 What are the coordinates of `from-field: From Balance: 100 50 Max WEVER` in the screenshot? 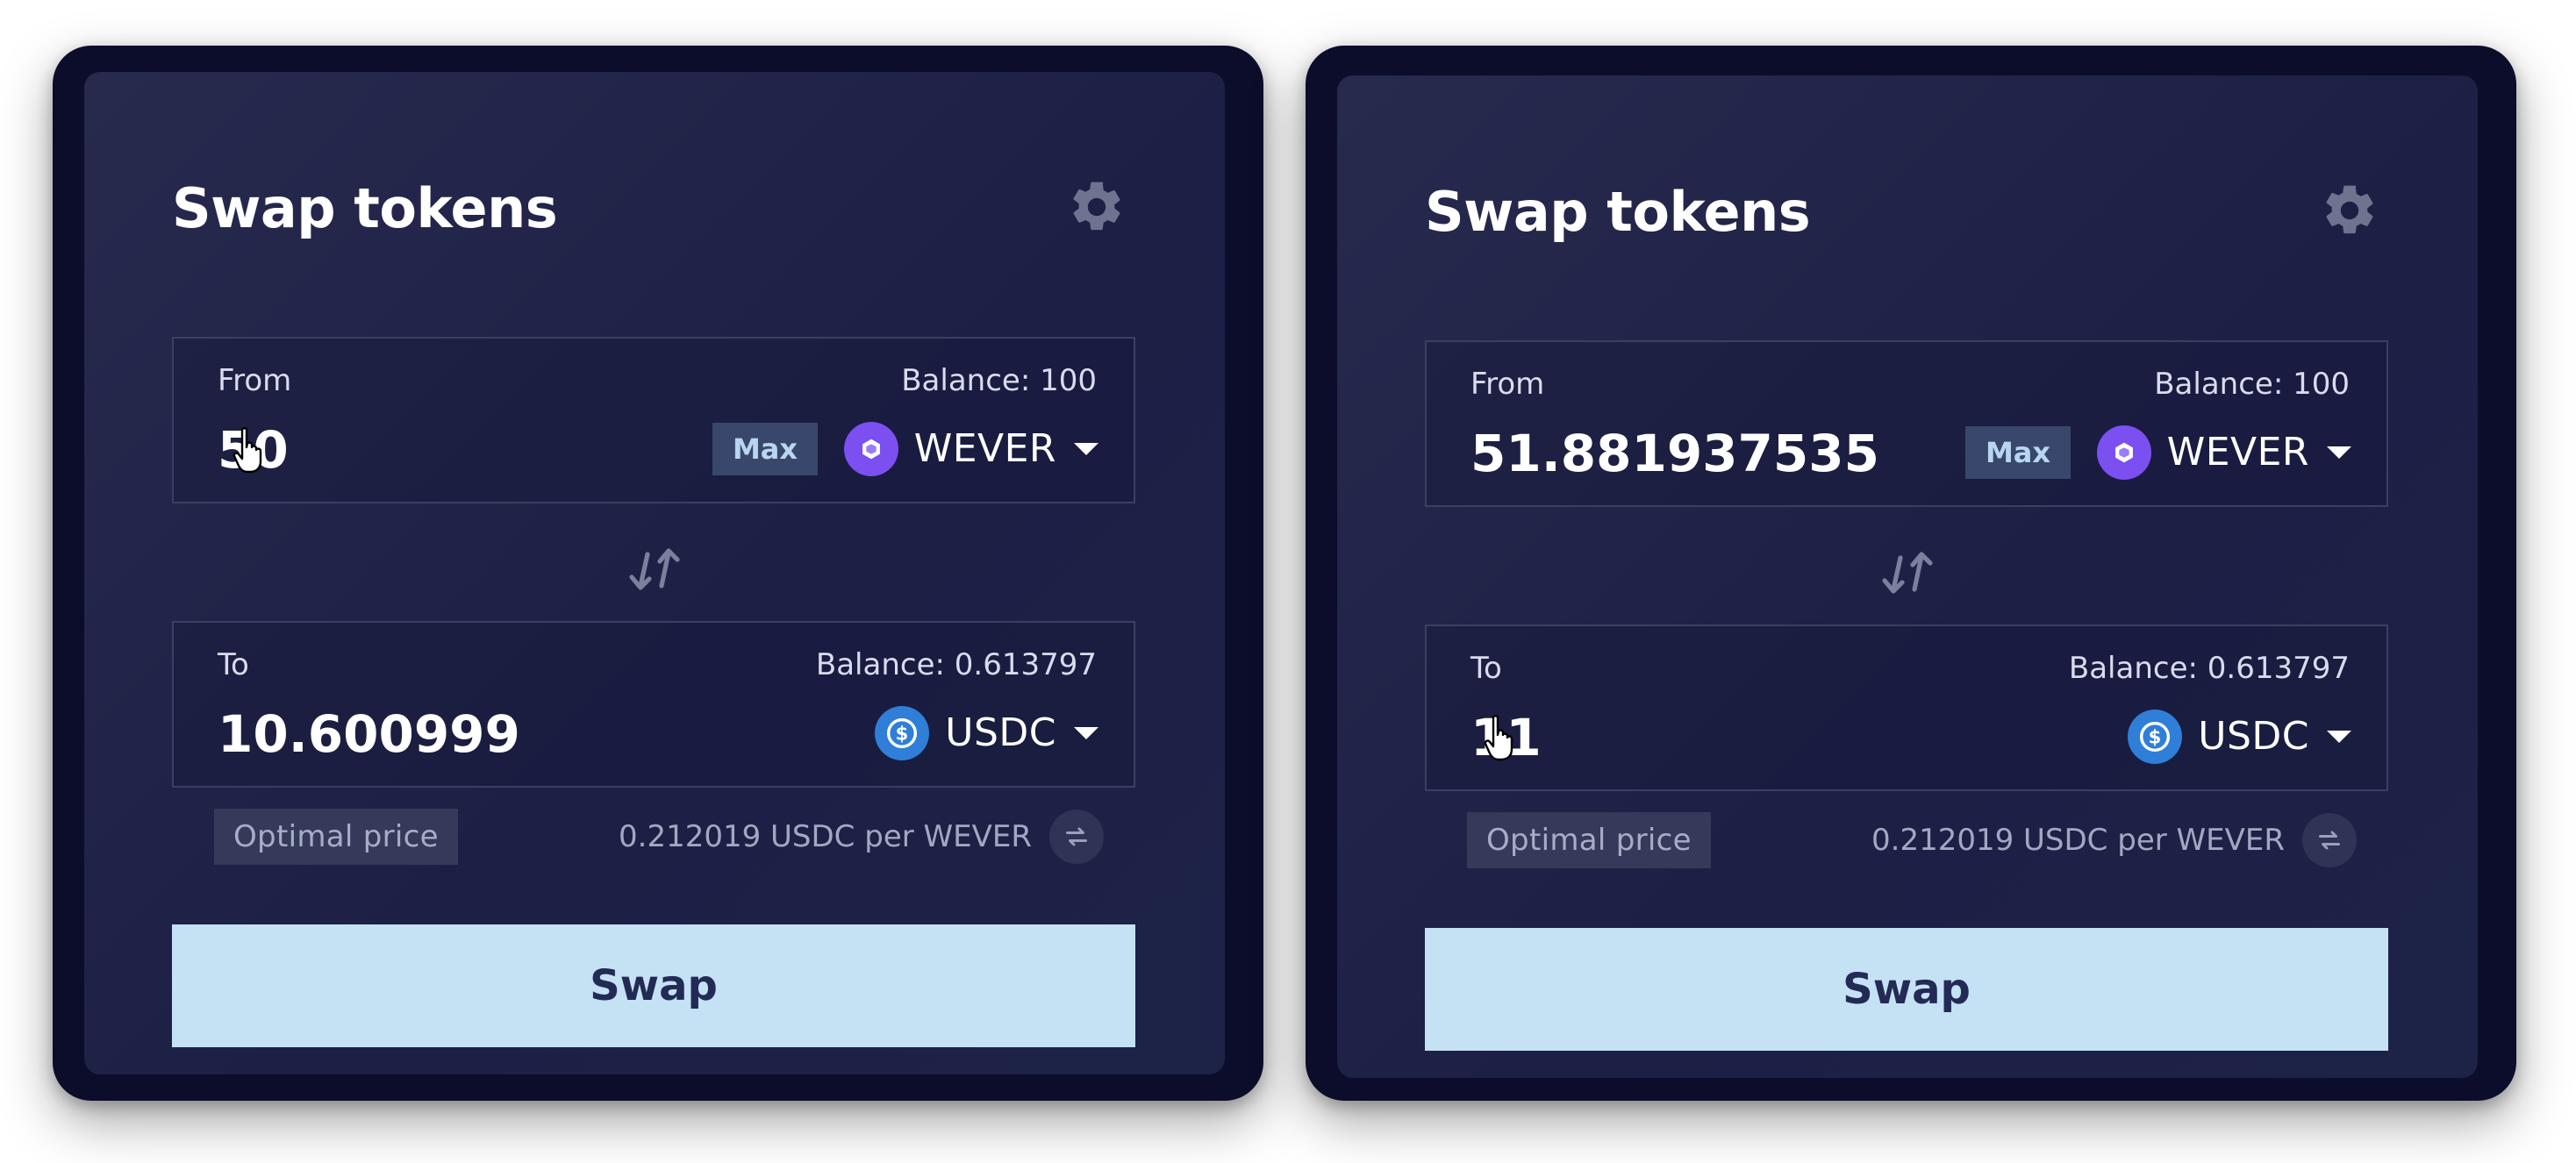 It's located at (653, 420).